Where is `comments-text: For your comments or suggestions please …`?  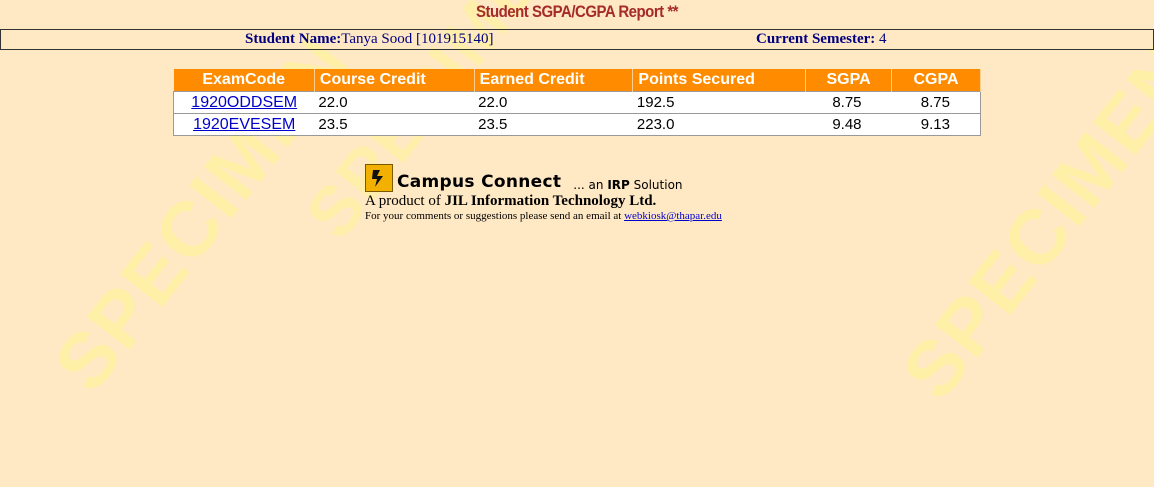
comments-text: For your comments or suggestions please … is located at coordinates (493, 216).